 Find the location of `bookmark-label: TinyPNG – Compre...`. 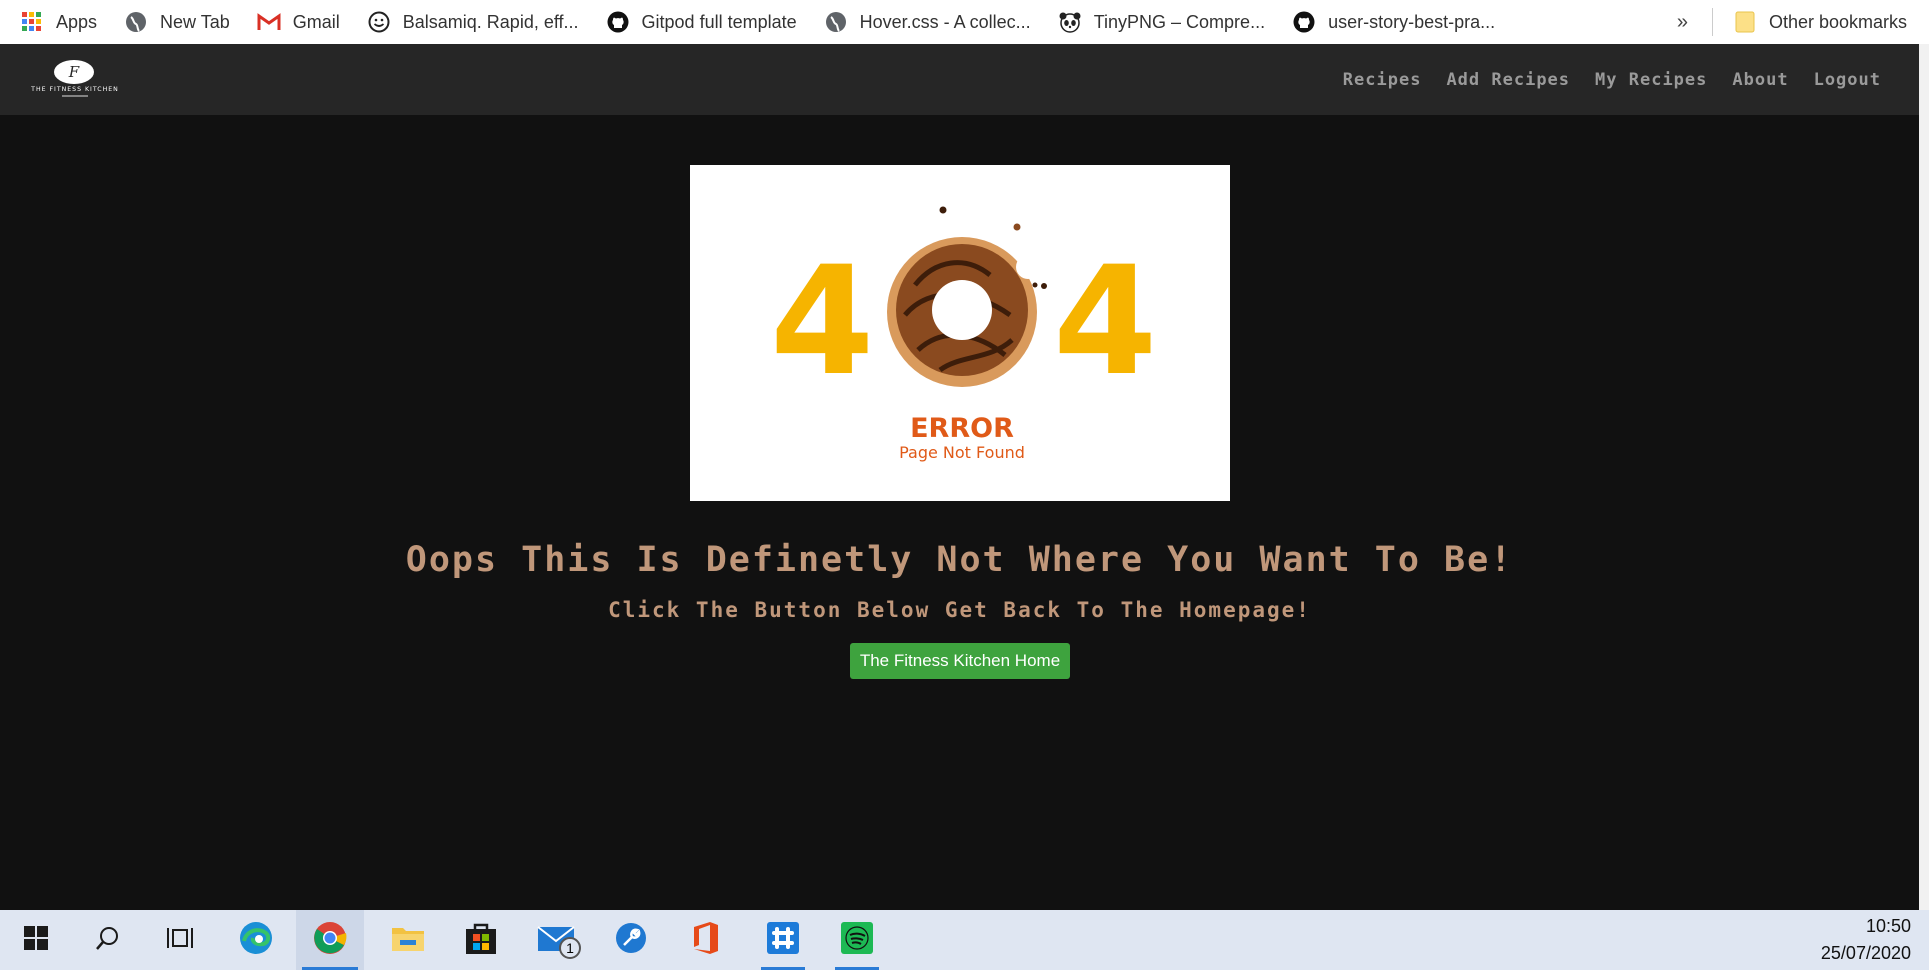

bookmark-label: TinyPNG – Compre... is located at coordinates (1179, 21).